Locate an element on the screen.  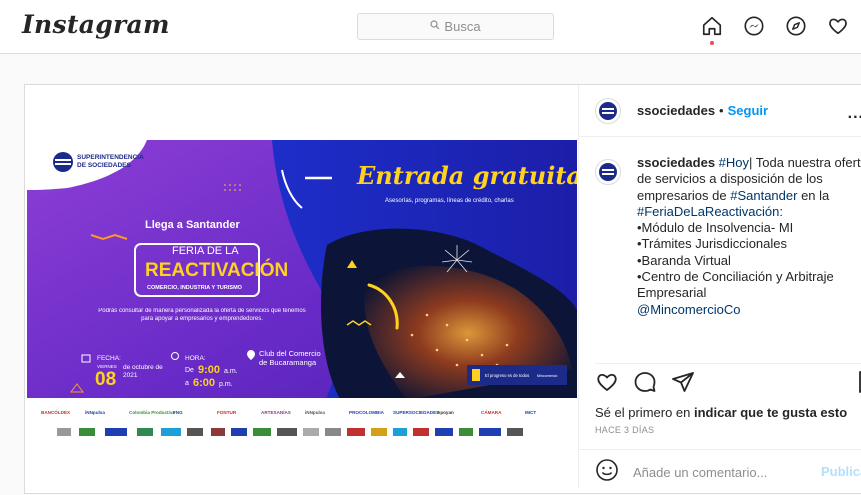
caption-line: •Trámites Jurisdiccionales is located at coordinates (749, 244).